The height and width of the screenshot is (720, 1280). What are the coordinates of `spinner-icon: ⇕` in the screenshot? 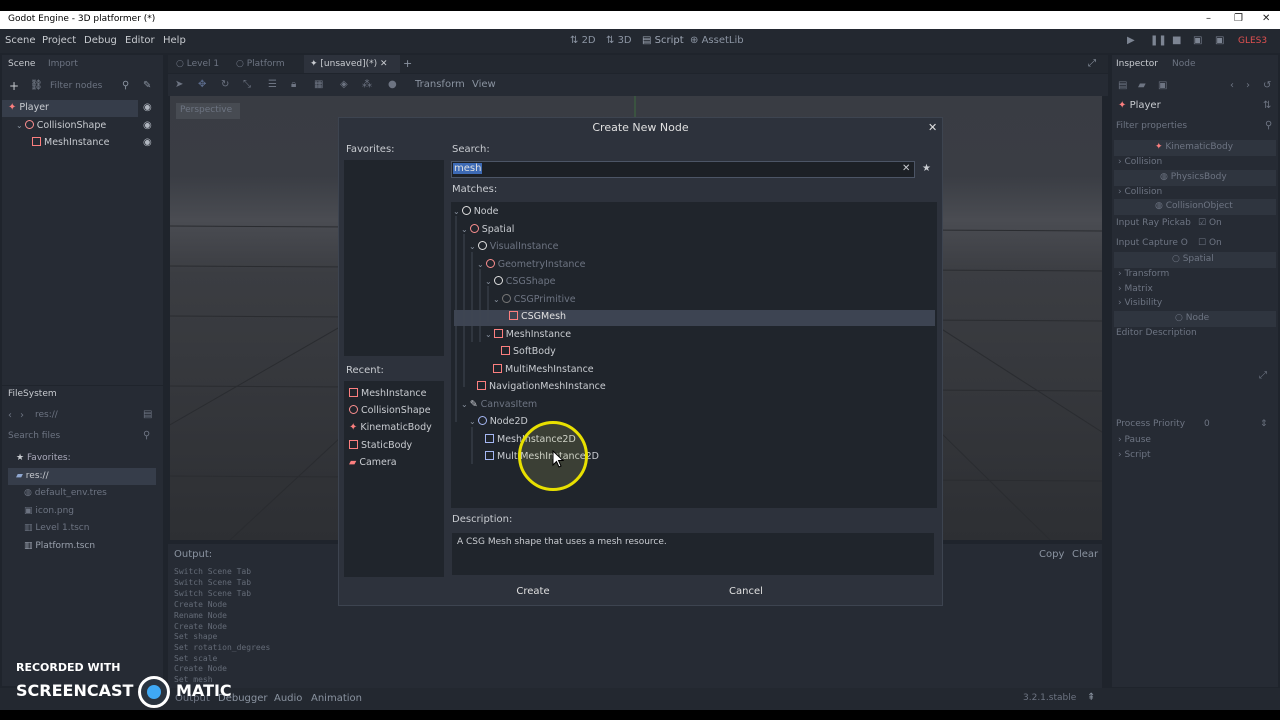 It's located at (1264, 424).